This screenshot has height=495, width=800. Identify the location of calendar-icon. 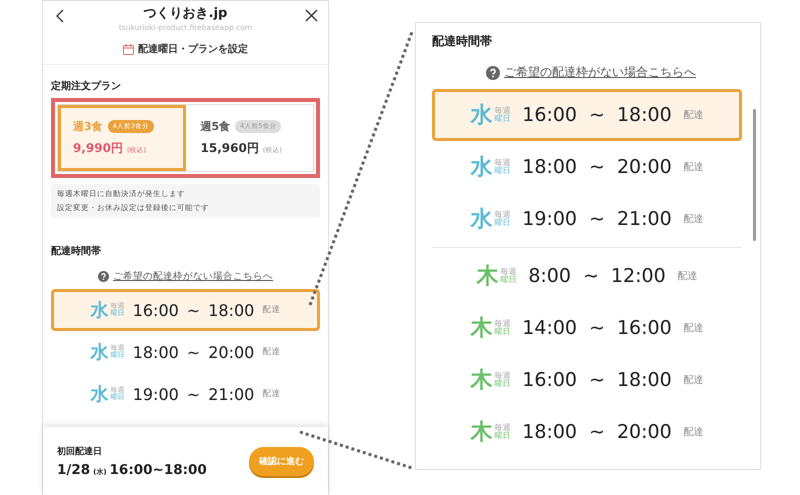
(128, 49).